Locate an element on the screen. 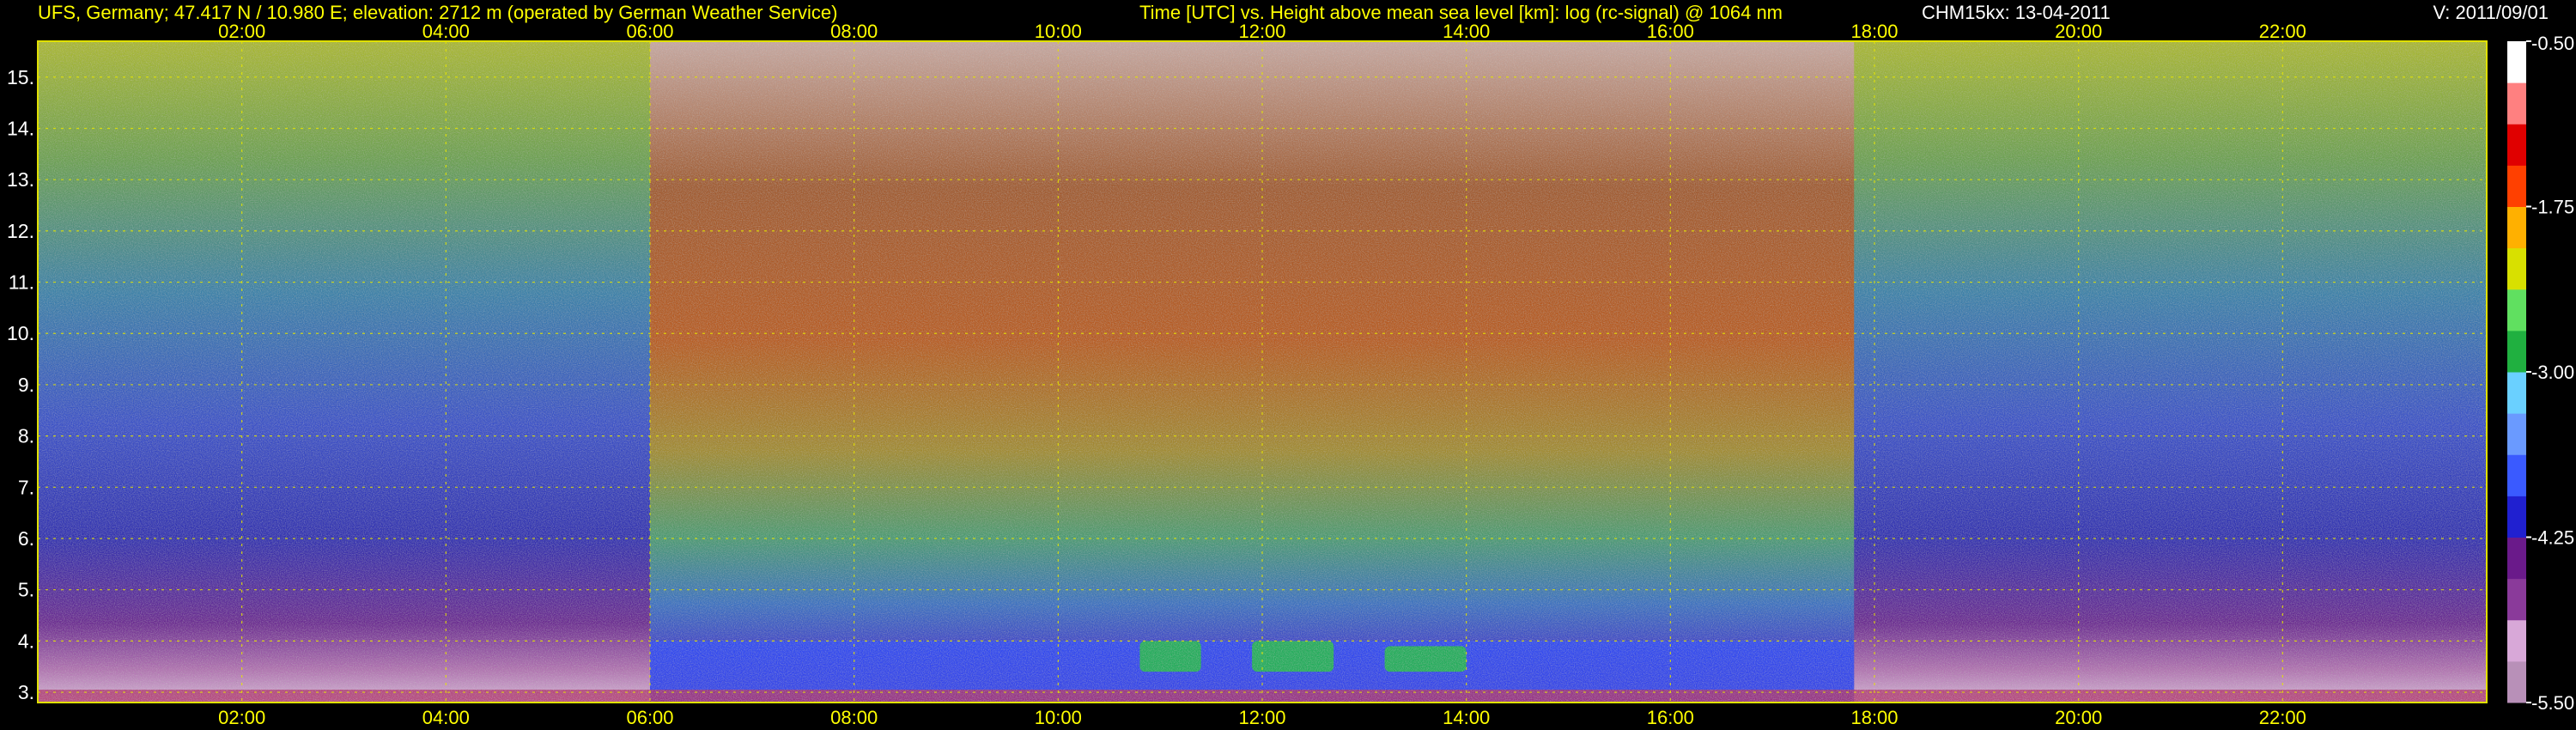 This screenshot has width=2576, height=730. x-tick-label-top: 16:00 is located at coordinates (1671, 31).